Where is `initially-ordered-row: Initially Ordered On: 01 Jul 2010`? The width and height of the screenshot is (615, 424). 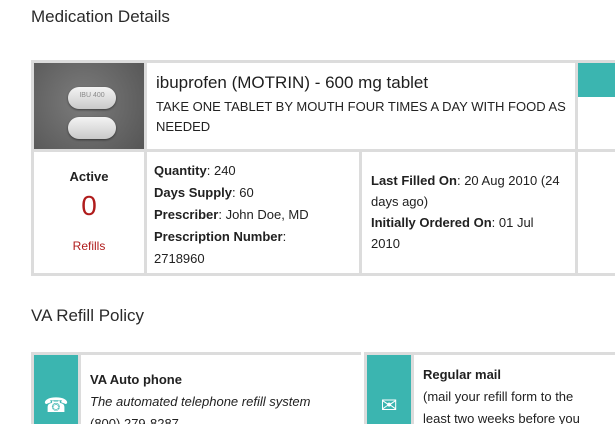
initially-ordered-row: Initially Ordered On: 01 Jul 2010 is located at coordinates (452, 233).